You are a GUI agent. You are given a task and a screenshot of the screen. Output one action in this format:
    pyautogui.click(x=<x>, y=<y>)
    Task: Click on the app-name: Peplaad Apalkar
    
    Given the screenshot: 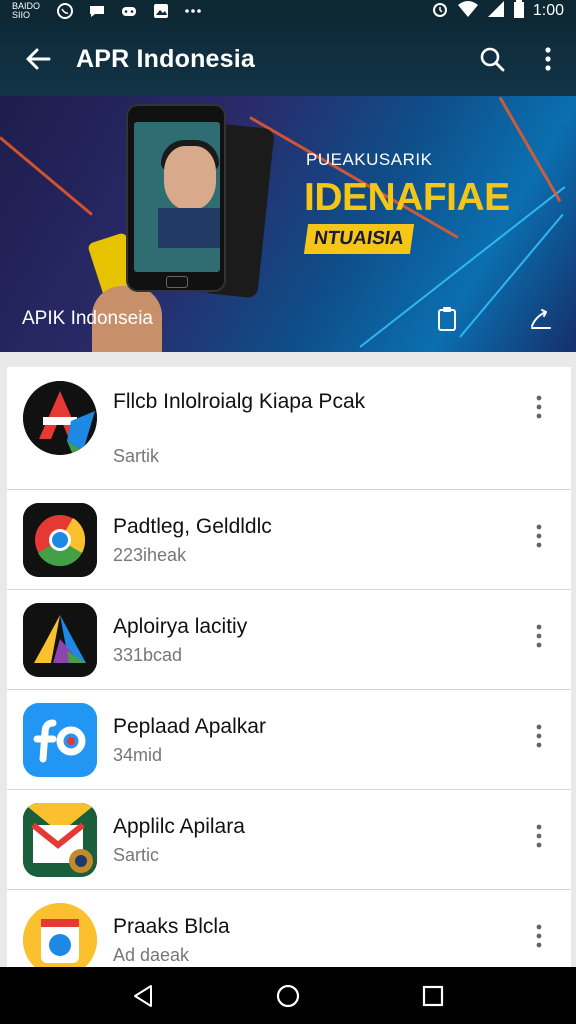 What is the action you would take?
    pyautogui.click(x=189, y=726)
    